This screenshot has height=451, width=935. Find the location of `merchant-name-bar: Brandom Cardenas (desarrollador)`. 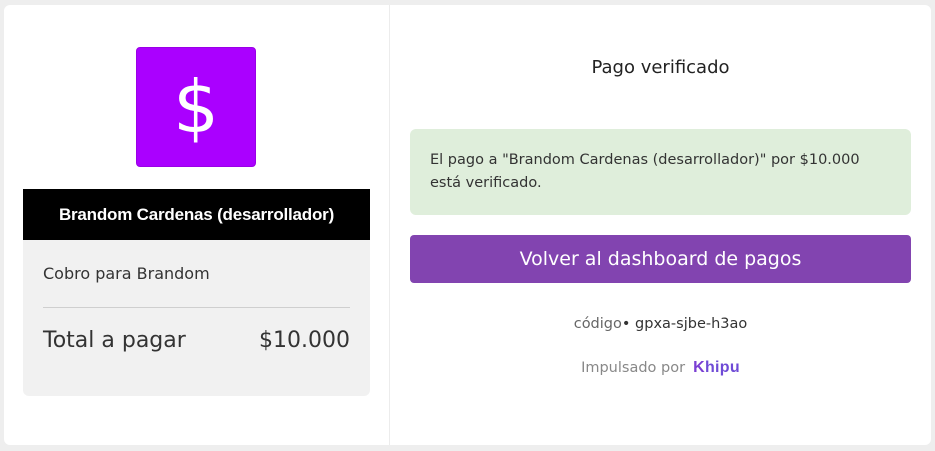

merchant-name-bar: Brandom Cardenas (desarrollador) is located at coordinates (196, 214).